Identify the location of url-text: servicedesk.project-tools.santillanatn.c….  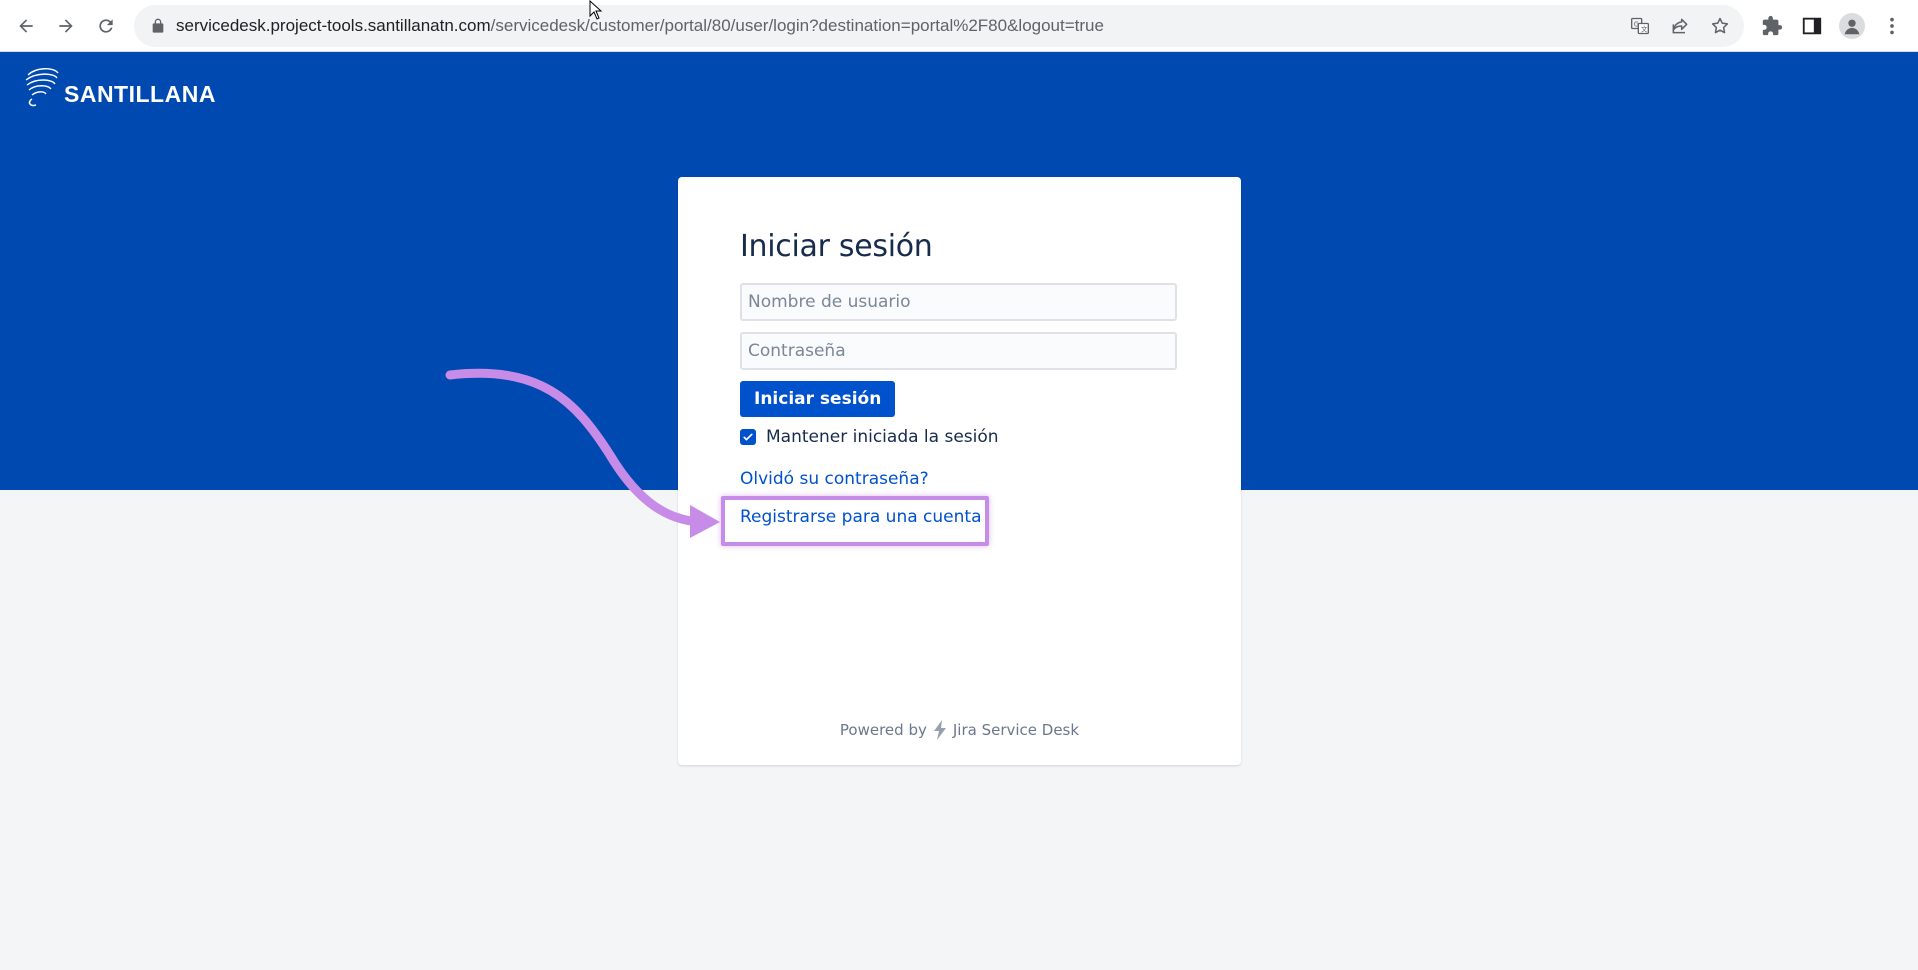
(640, 26).